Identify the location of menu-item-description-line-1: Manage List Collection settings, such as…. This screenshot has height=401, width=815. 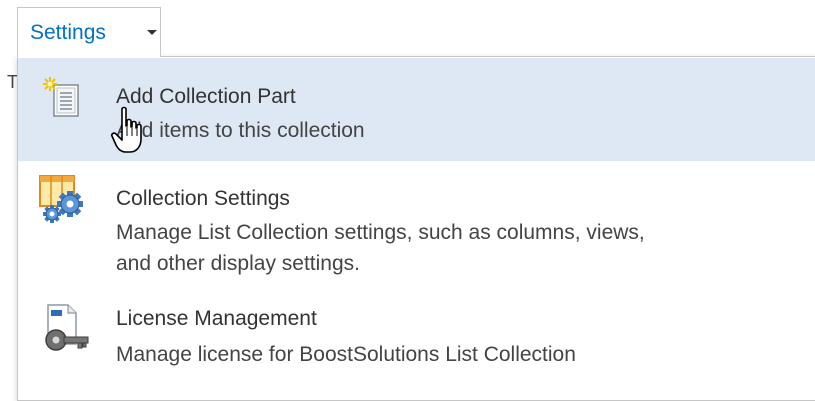
(380, 232).